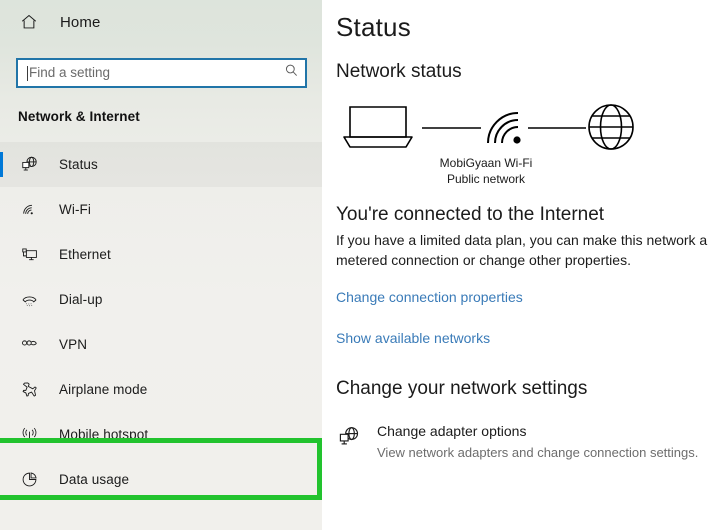 This screenshot has height=530, width=719. Describe the element at coordinates (161, 22) in the screenshot. I see `sidebar-item-home: Home` at that location.